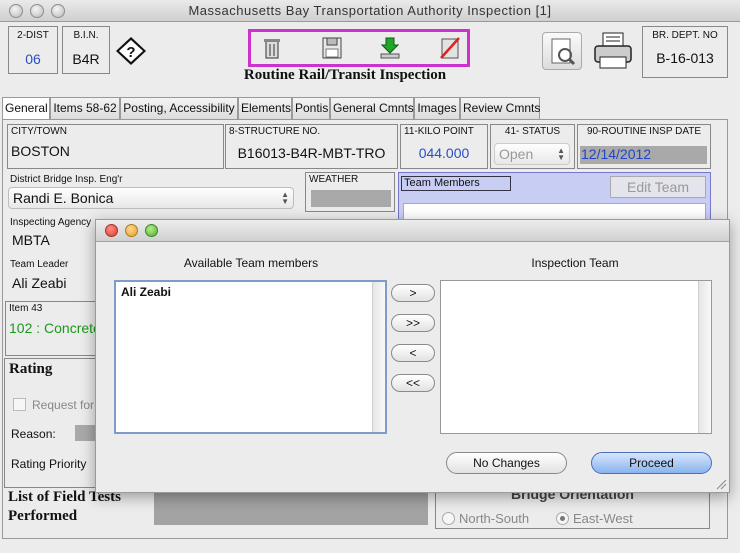 The width and height of the screenshot is (740, 553). Describe the element at coordinates (572, 507) in the screenshot. I see `orientation-section: Bridge Orientation North-South East-West` at that location.